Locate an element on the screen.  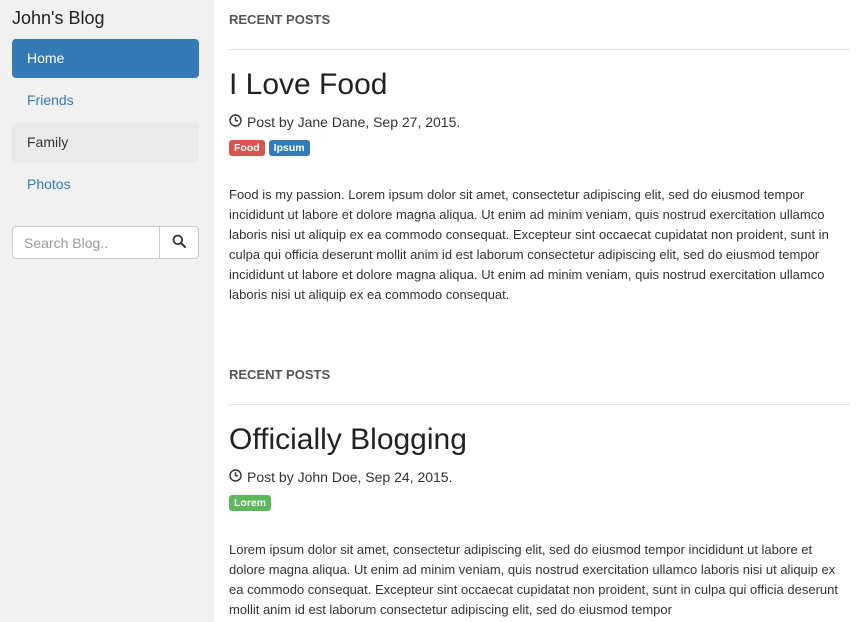
search-icon is located at coordinates (179, 242).